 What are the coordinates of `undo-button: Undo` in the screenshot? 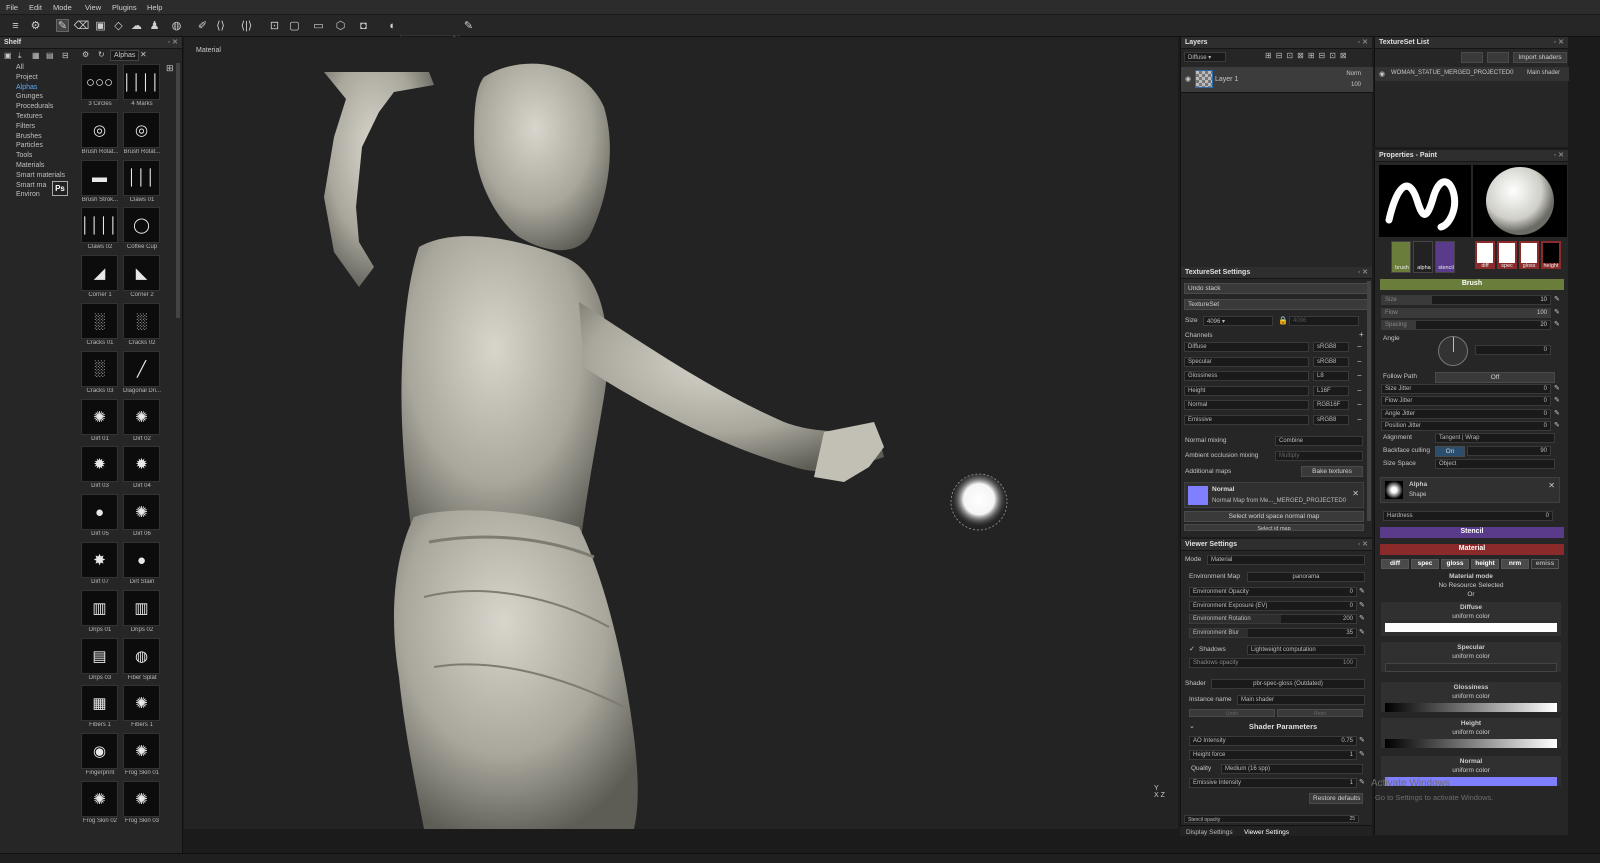 It's located at (1232, 713).